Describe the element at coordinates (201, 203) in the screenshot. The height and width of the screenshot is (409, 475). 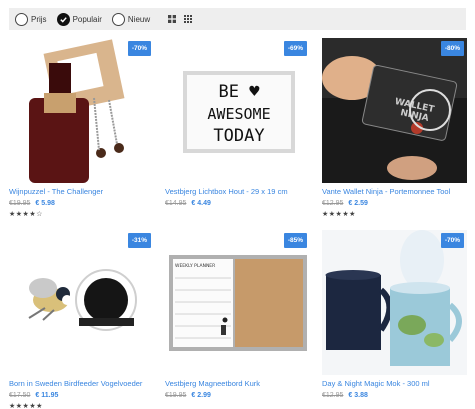
I see `sale-price: € 4.49` at that location.